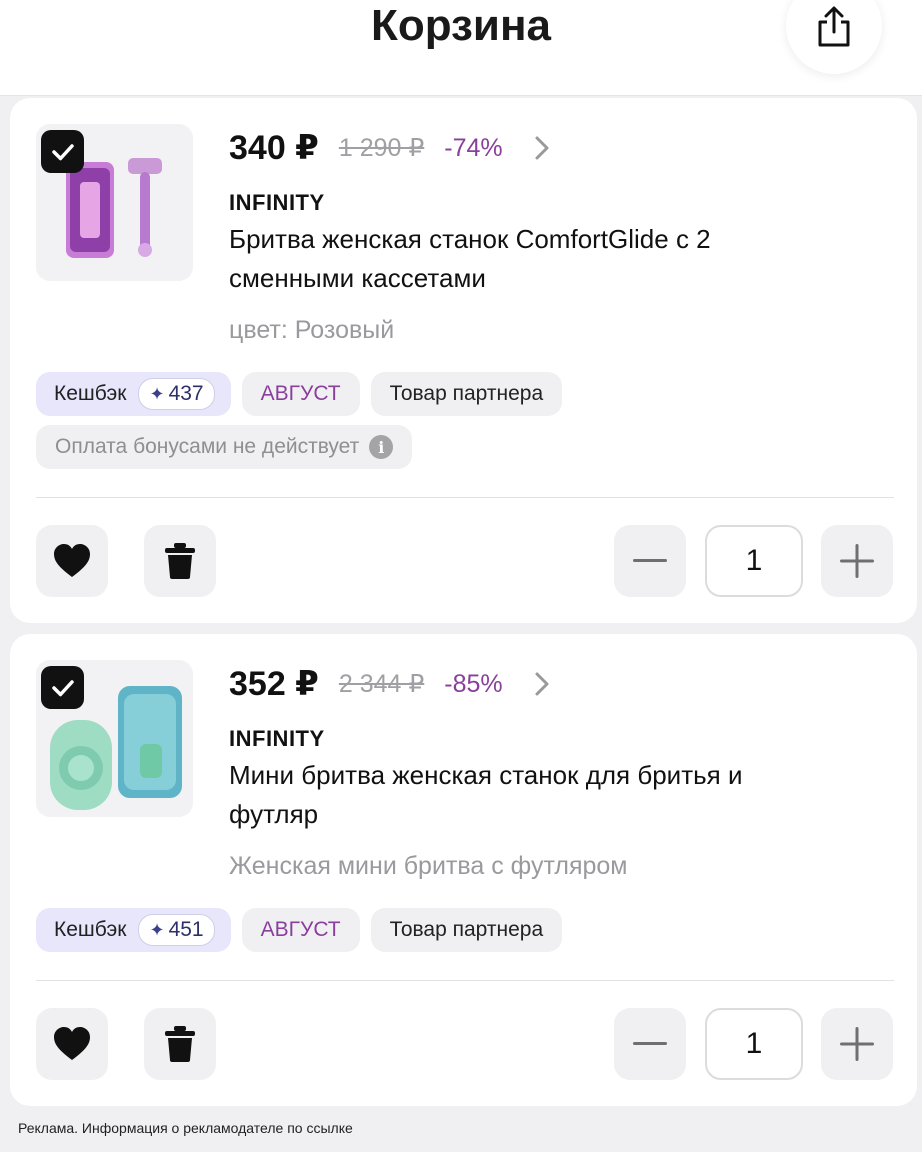 The image size is (922, 1152). Describe the element at coordinates (473, 147) in the screenshot. I see `discount-percent: -74%` at that location.